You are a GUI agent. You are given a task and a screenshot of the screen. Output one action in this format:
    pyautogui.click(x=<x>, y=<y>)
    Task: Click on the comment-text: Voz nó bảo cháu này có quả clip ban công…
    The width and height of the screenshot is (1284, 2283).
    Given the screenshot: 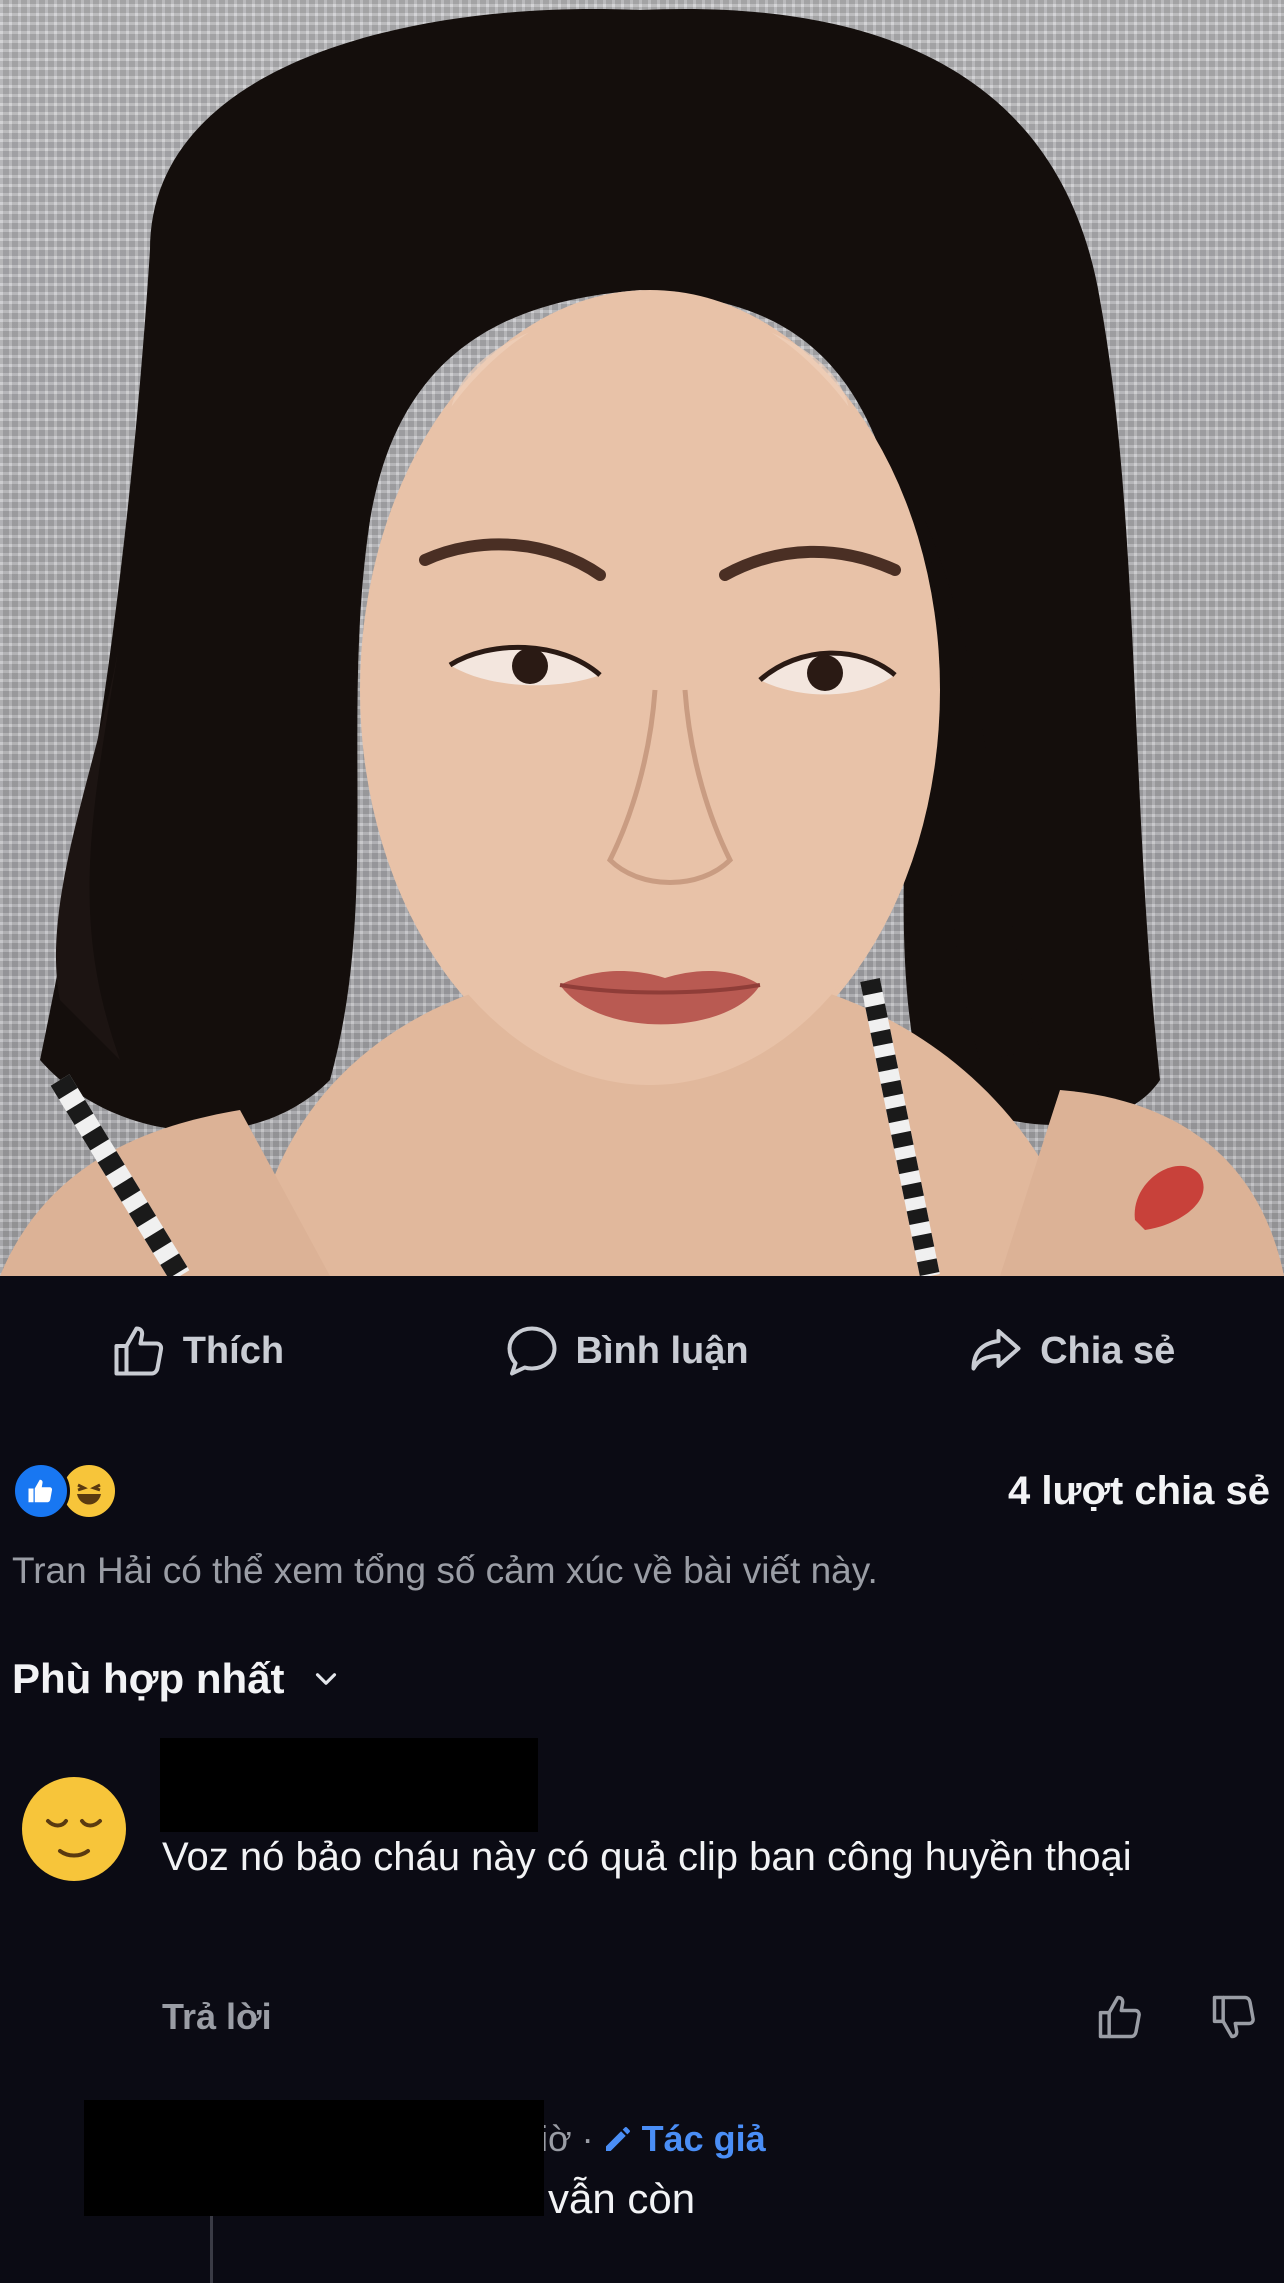 What is the action you would take?
    pyautogui.click(x=647, y=1857)
    